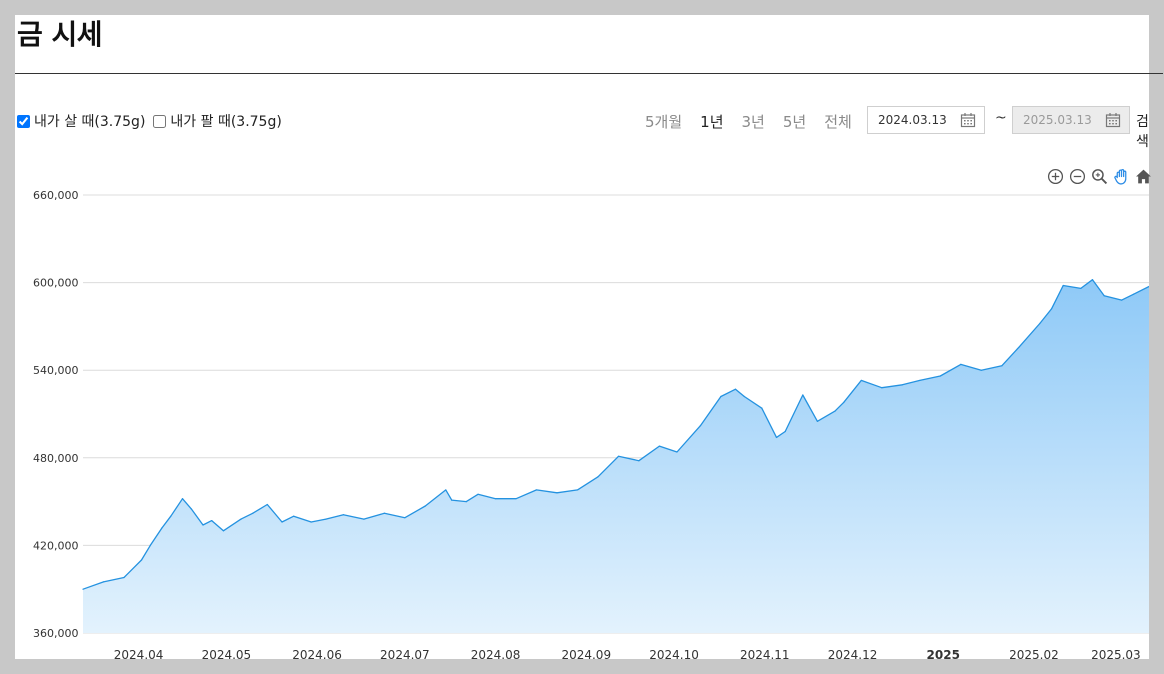  Describe the element at coordinates (943, 653) in the screenshot. I see `x-tick-label: 2025` at that location.